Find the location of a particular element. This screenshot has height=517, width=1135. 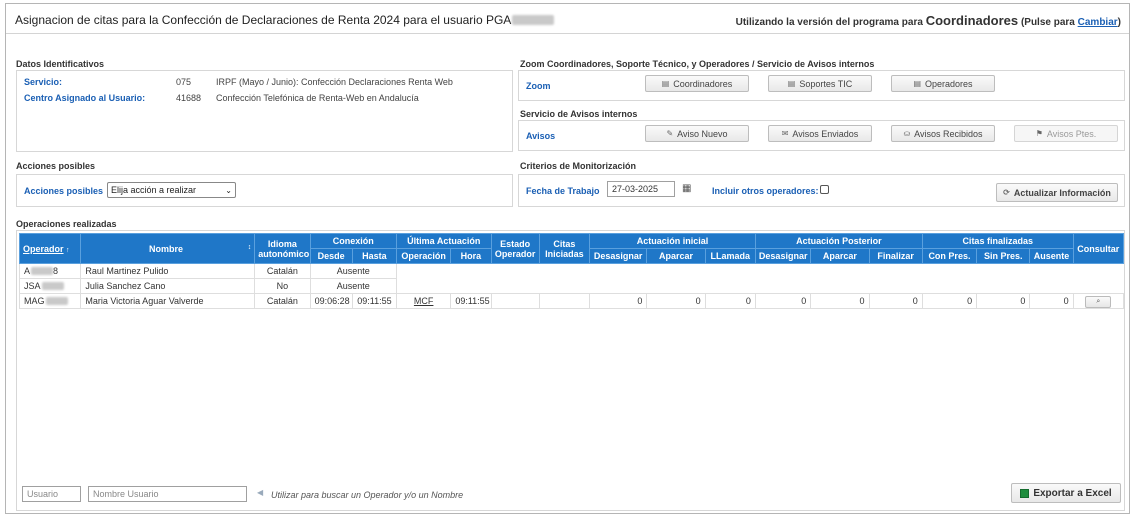

row-operacion: MCF is located at coordinates (424, 301).